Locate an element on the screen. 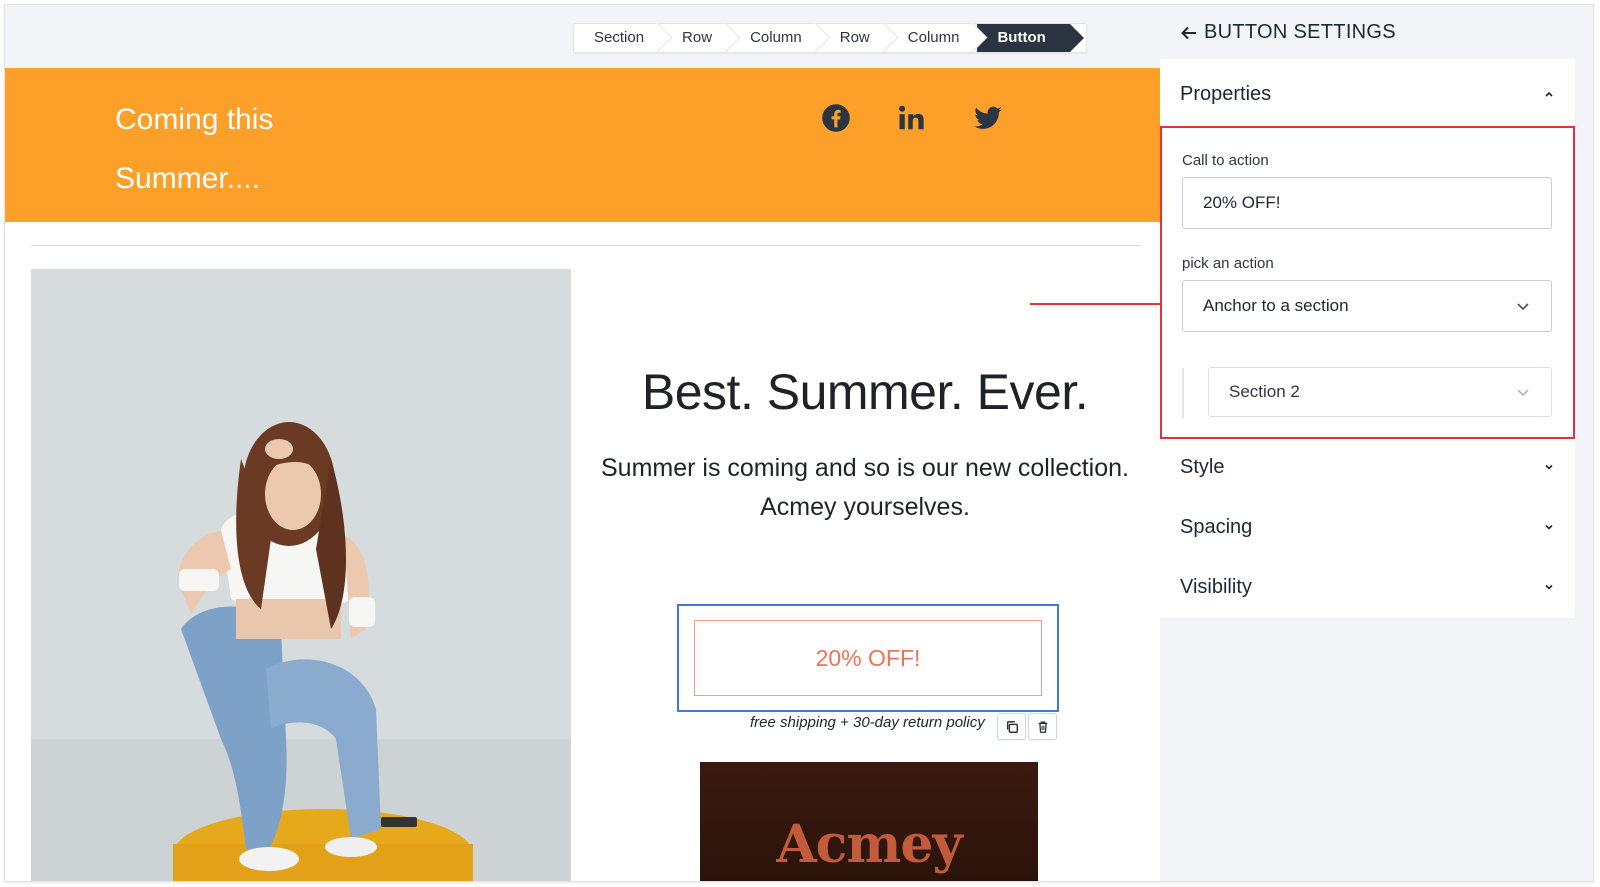  style-label: Style is located at coordinates (1202, 466).